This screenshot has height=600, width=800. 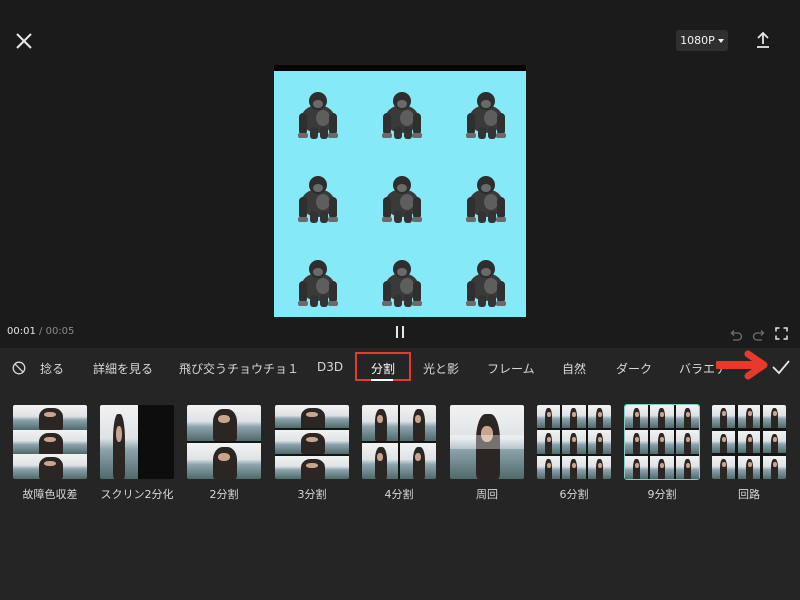 I want to click on redo-icon, so click(x=758, y=335).